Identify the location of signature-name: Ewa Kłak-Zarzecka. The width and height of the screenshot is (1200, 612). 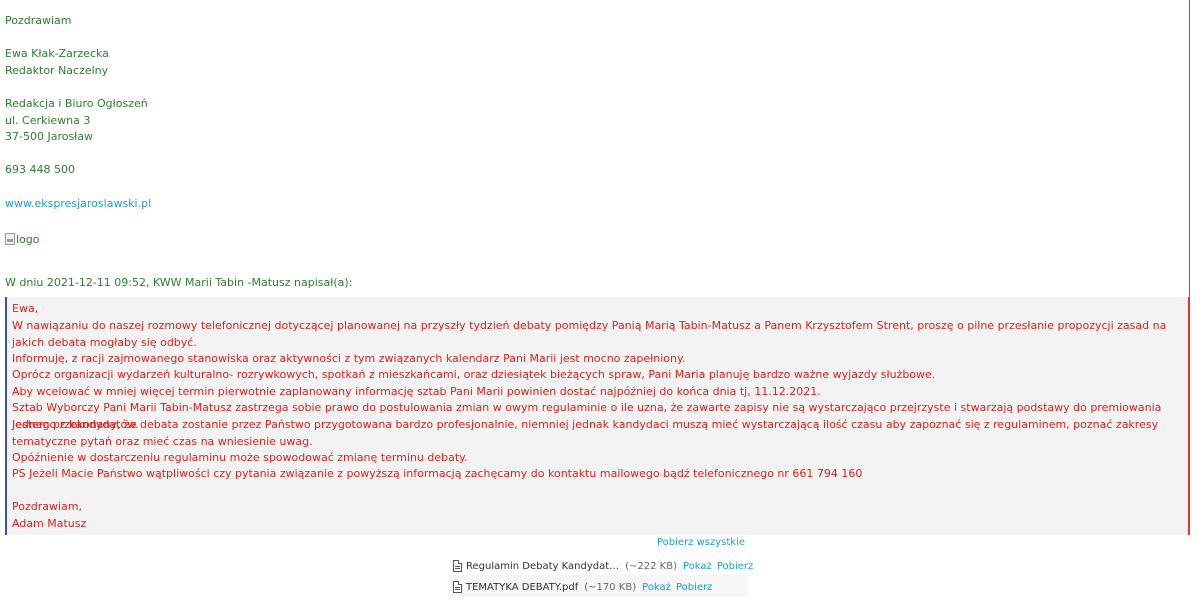
(57, 53).